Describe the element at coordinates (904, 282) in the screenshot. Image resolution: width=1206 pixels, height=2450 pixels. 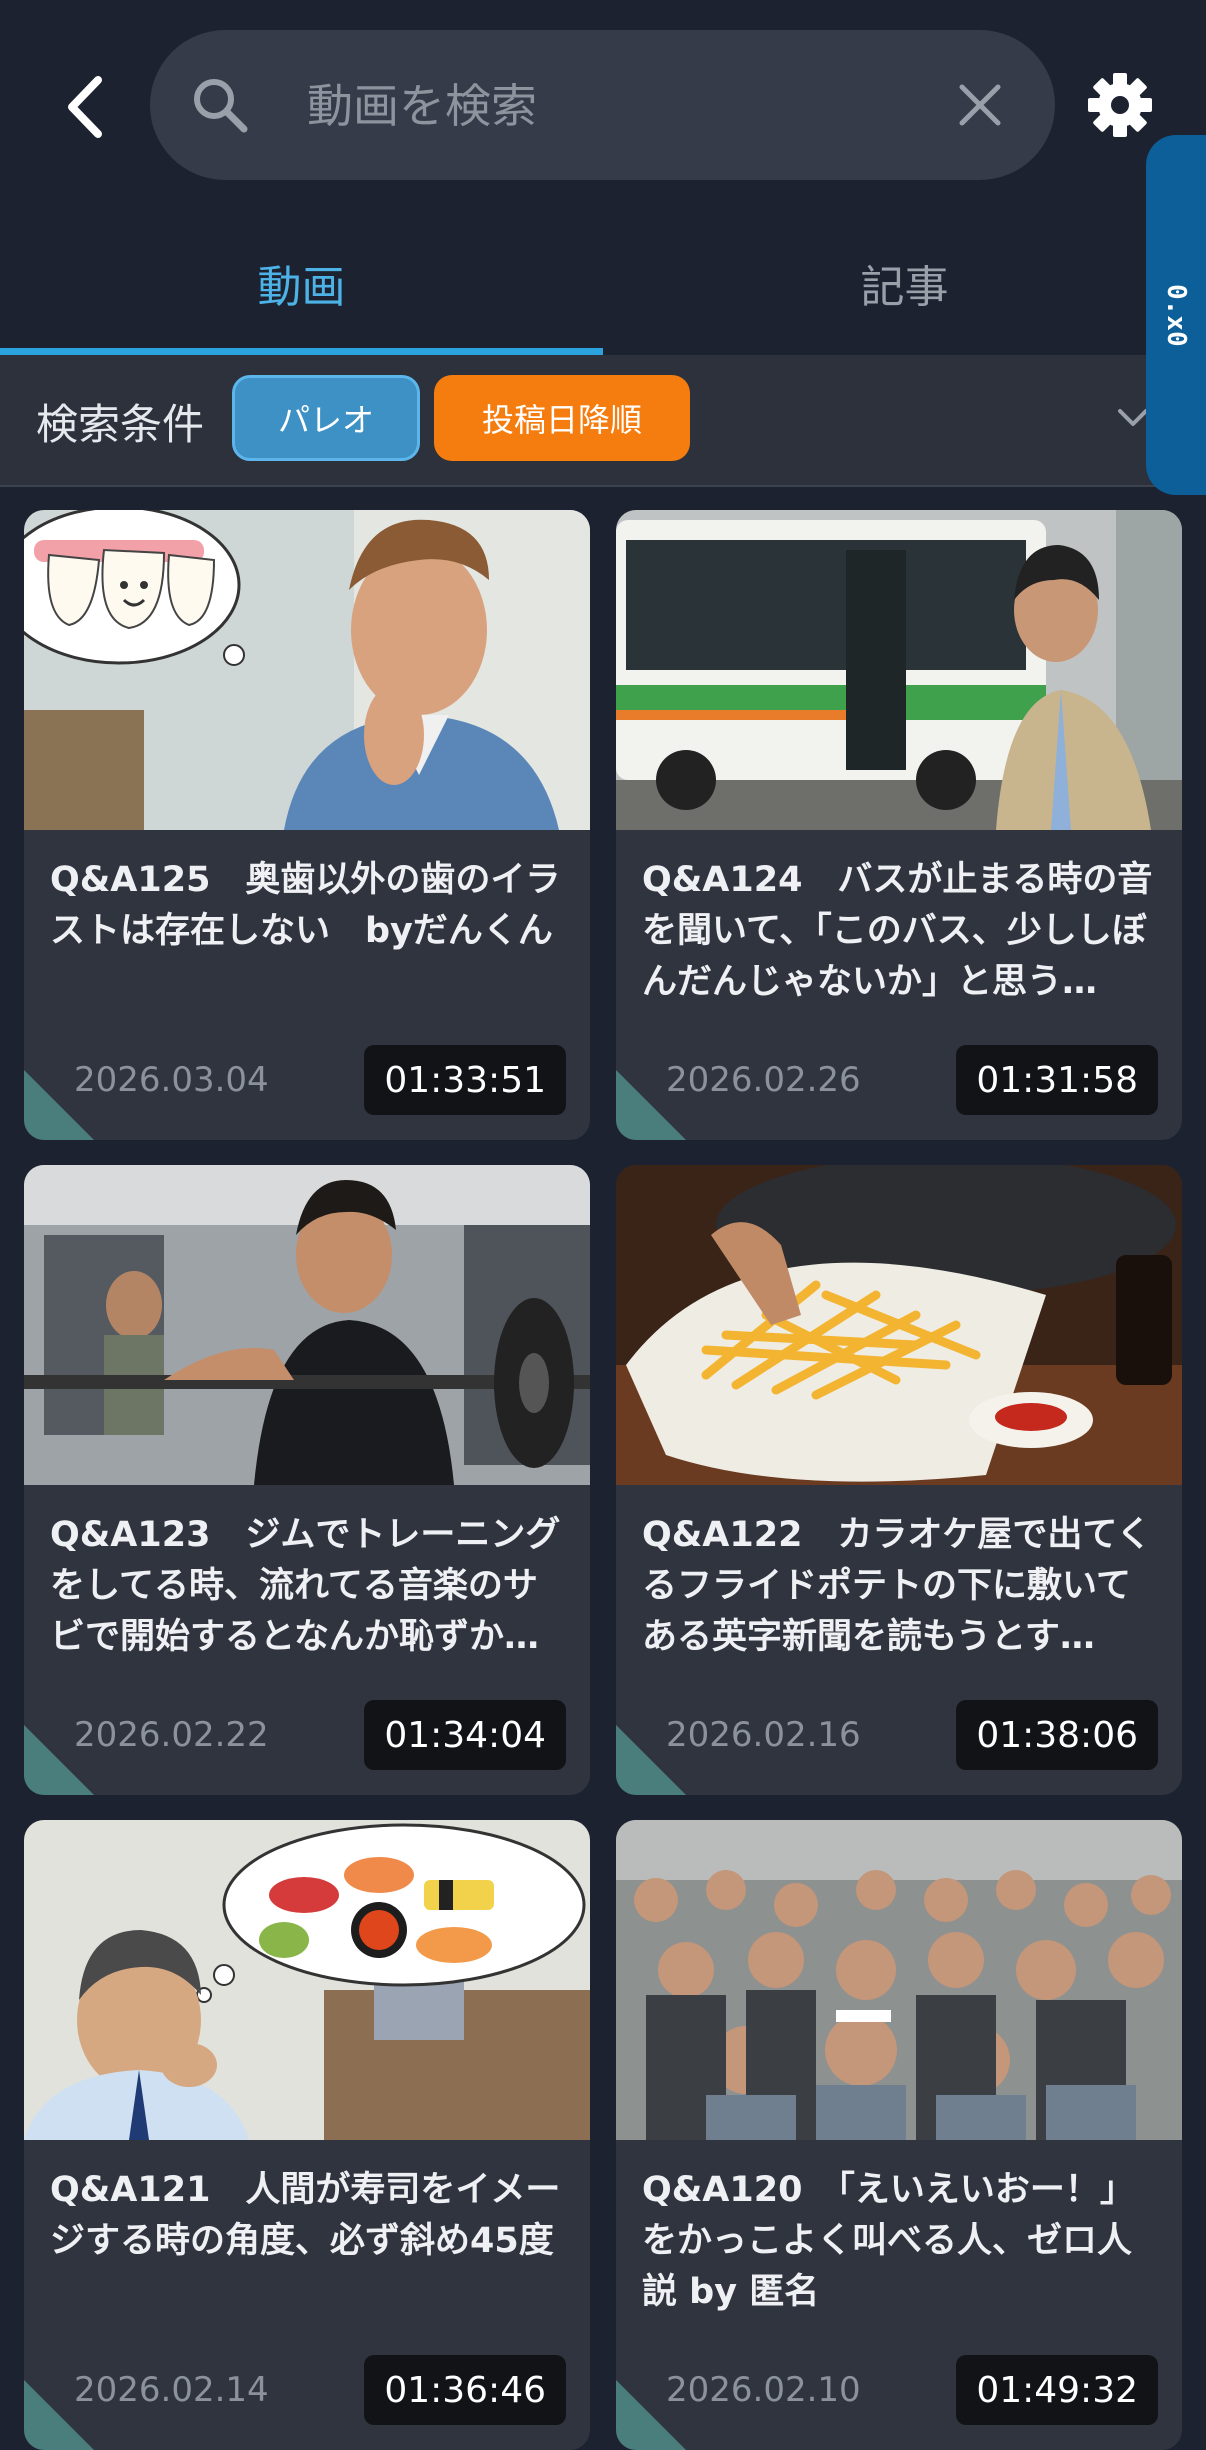
I see `tab-articles: 記事` at that location.